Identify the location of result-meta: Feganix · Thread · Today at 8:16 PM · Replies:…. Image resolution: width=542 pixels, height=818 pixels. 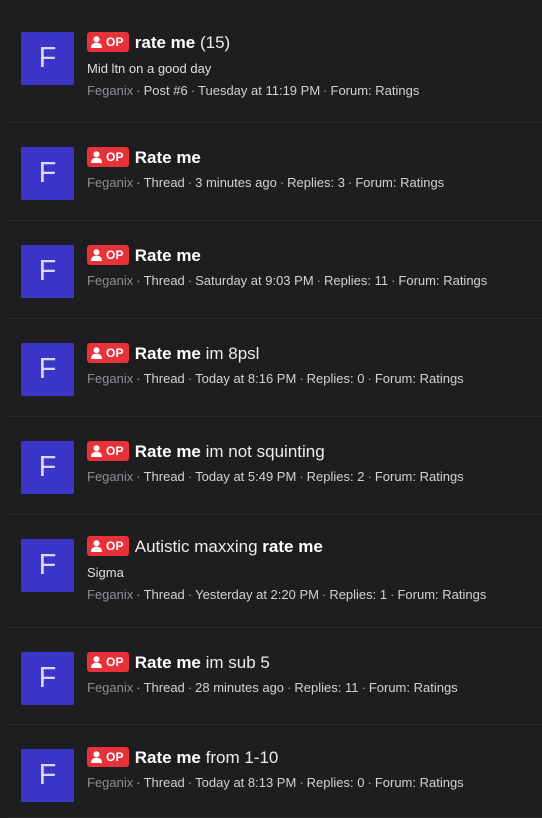
(312, 379).